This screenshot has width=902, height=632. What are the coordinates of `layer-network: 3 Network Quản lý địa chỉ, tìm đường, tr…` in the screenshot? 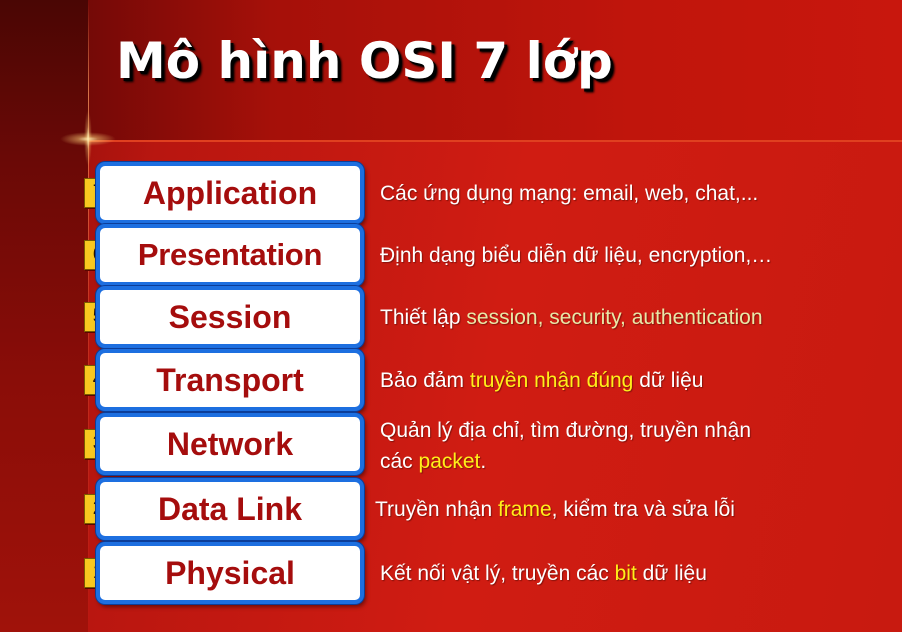 It's located at (451, 444).